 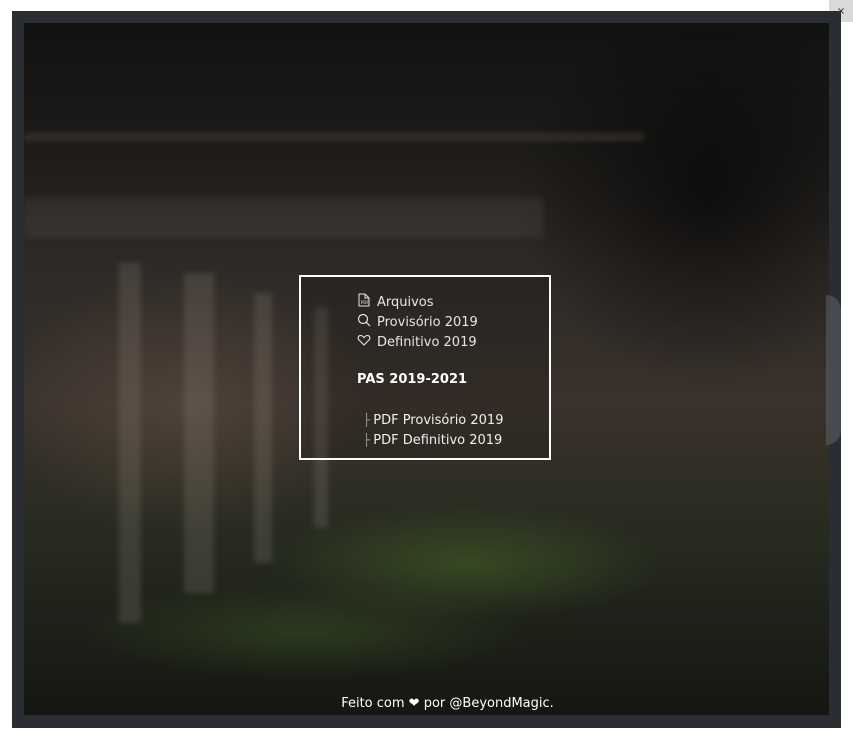 What do you see at coordinates (367, 342) in the screenshot?
I see `heart-icon` at bounding box center [367, 342].